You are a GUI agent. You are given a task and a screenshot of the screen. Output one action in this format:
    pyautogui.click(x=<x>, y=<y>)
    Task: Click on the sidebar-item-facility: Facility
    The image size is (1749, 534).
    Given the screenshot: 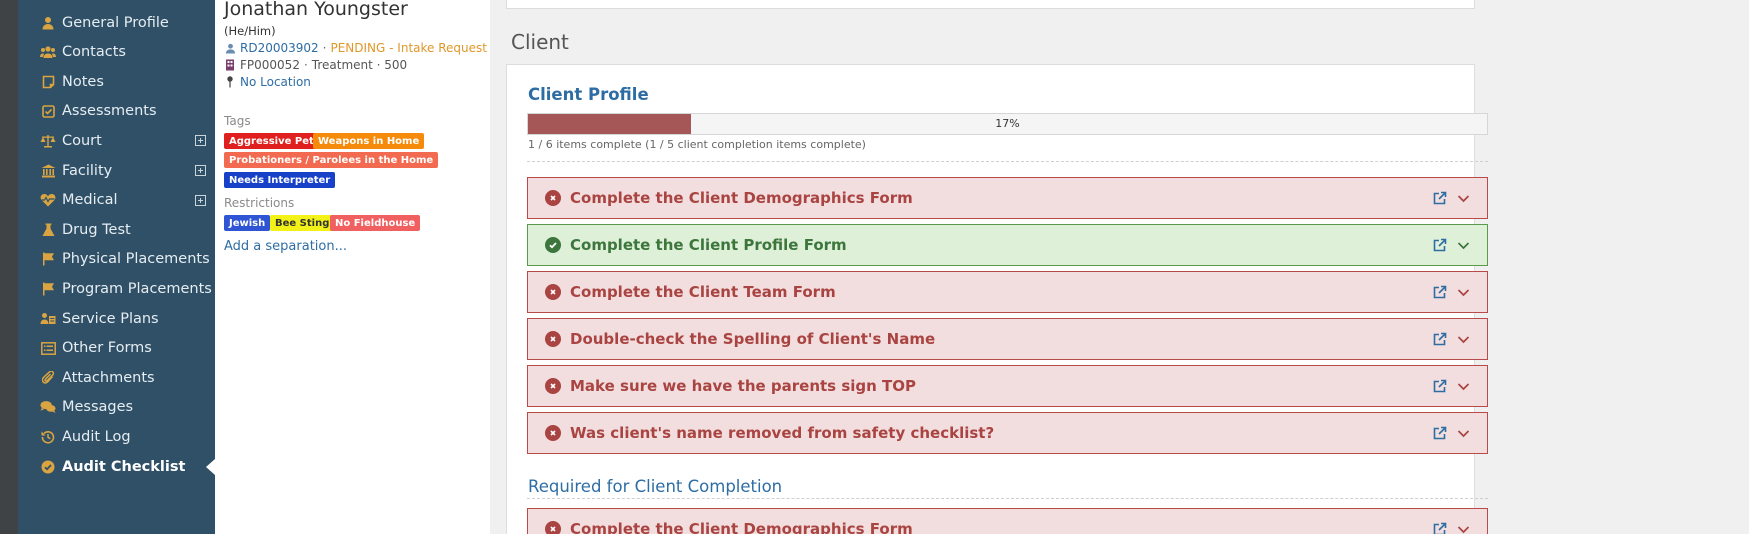 What is the action you would take?
    pyautogui.click(x=116, y=170)
    